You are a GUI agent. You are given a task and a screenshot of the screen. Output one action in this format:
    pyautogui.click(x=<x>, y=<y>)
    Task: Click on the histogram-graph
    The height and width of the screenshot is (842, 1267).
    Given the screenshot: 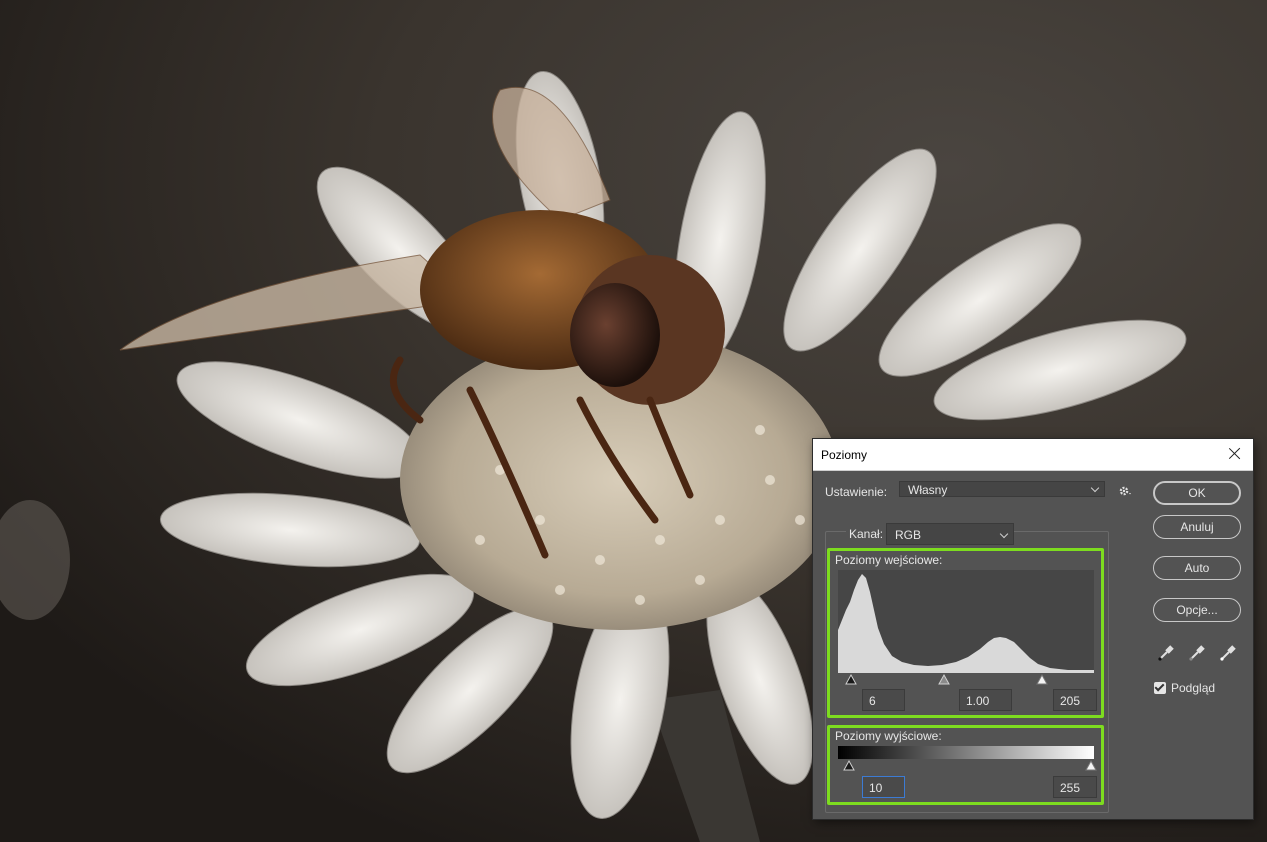 What is the action you would take?
    pyautogui.click(x=966, y=623)
    